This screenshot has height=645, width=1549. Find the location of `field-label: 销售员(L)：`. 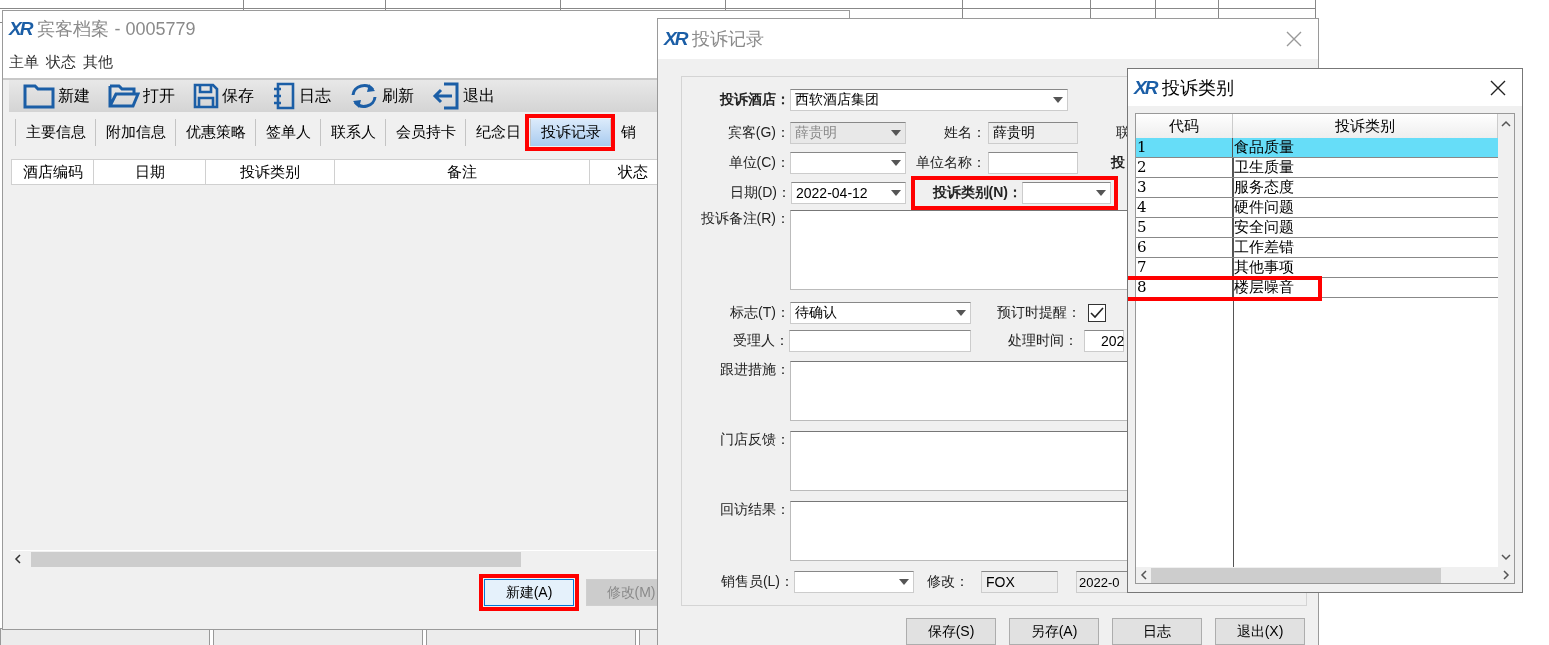

field-label: 销售员(L)： is located at coordinates (756, 582).